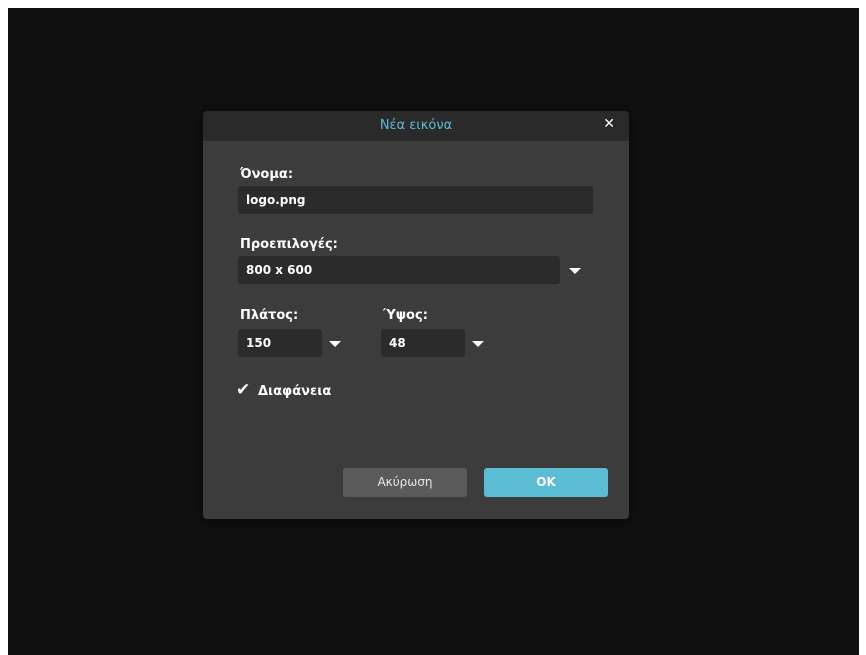  What do you see at coordinates (546, 482) in the screenshot?
I see `ok-button: OK` at bounding box center [546, 482].